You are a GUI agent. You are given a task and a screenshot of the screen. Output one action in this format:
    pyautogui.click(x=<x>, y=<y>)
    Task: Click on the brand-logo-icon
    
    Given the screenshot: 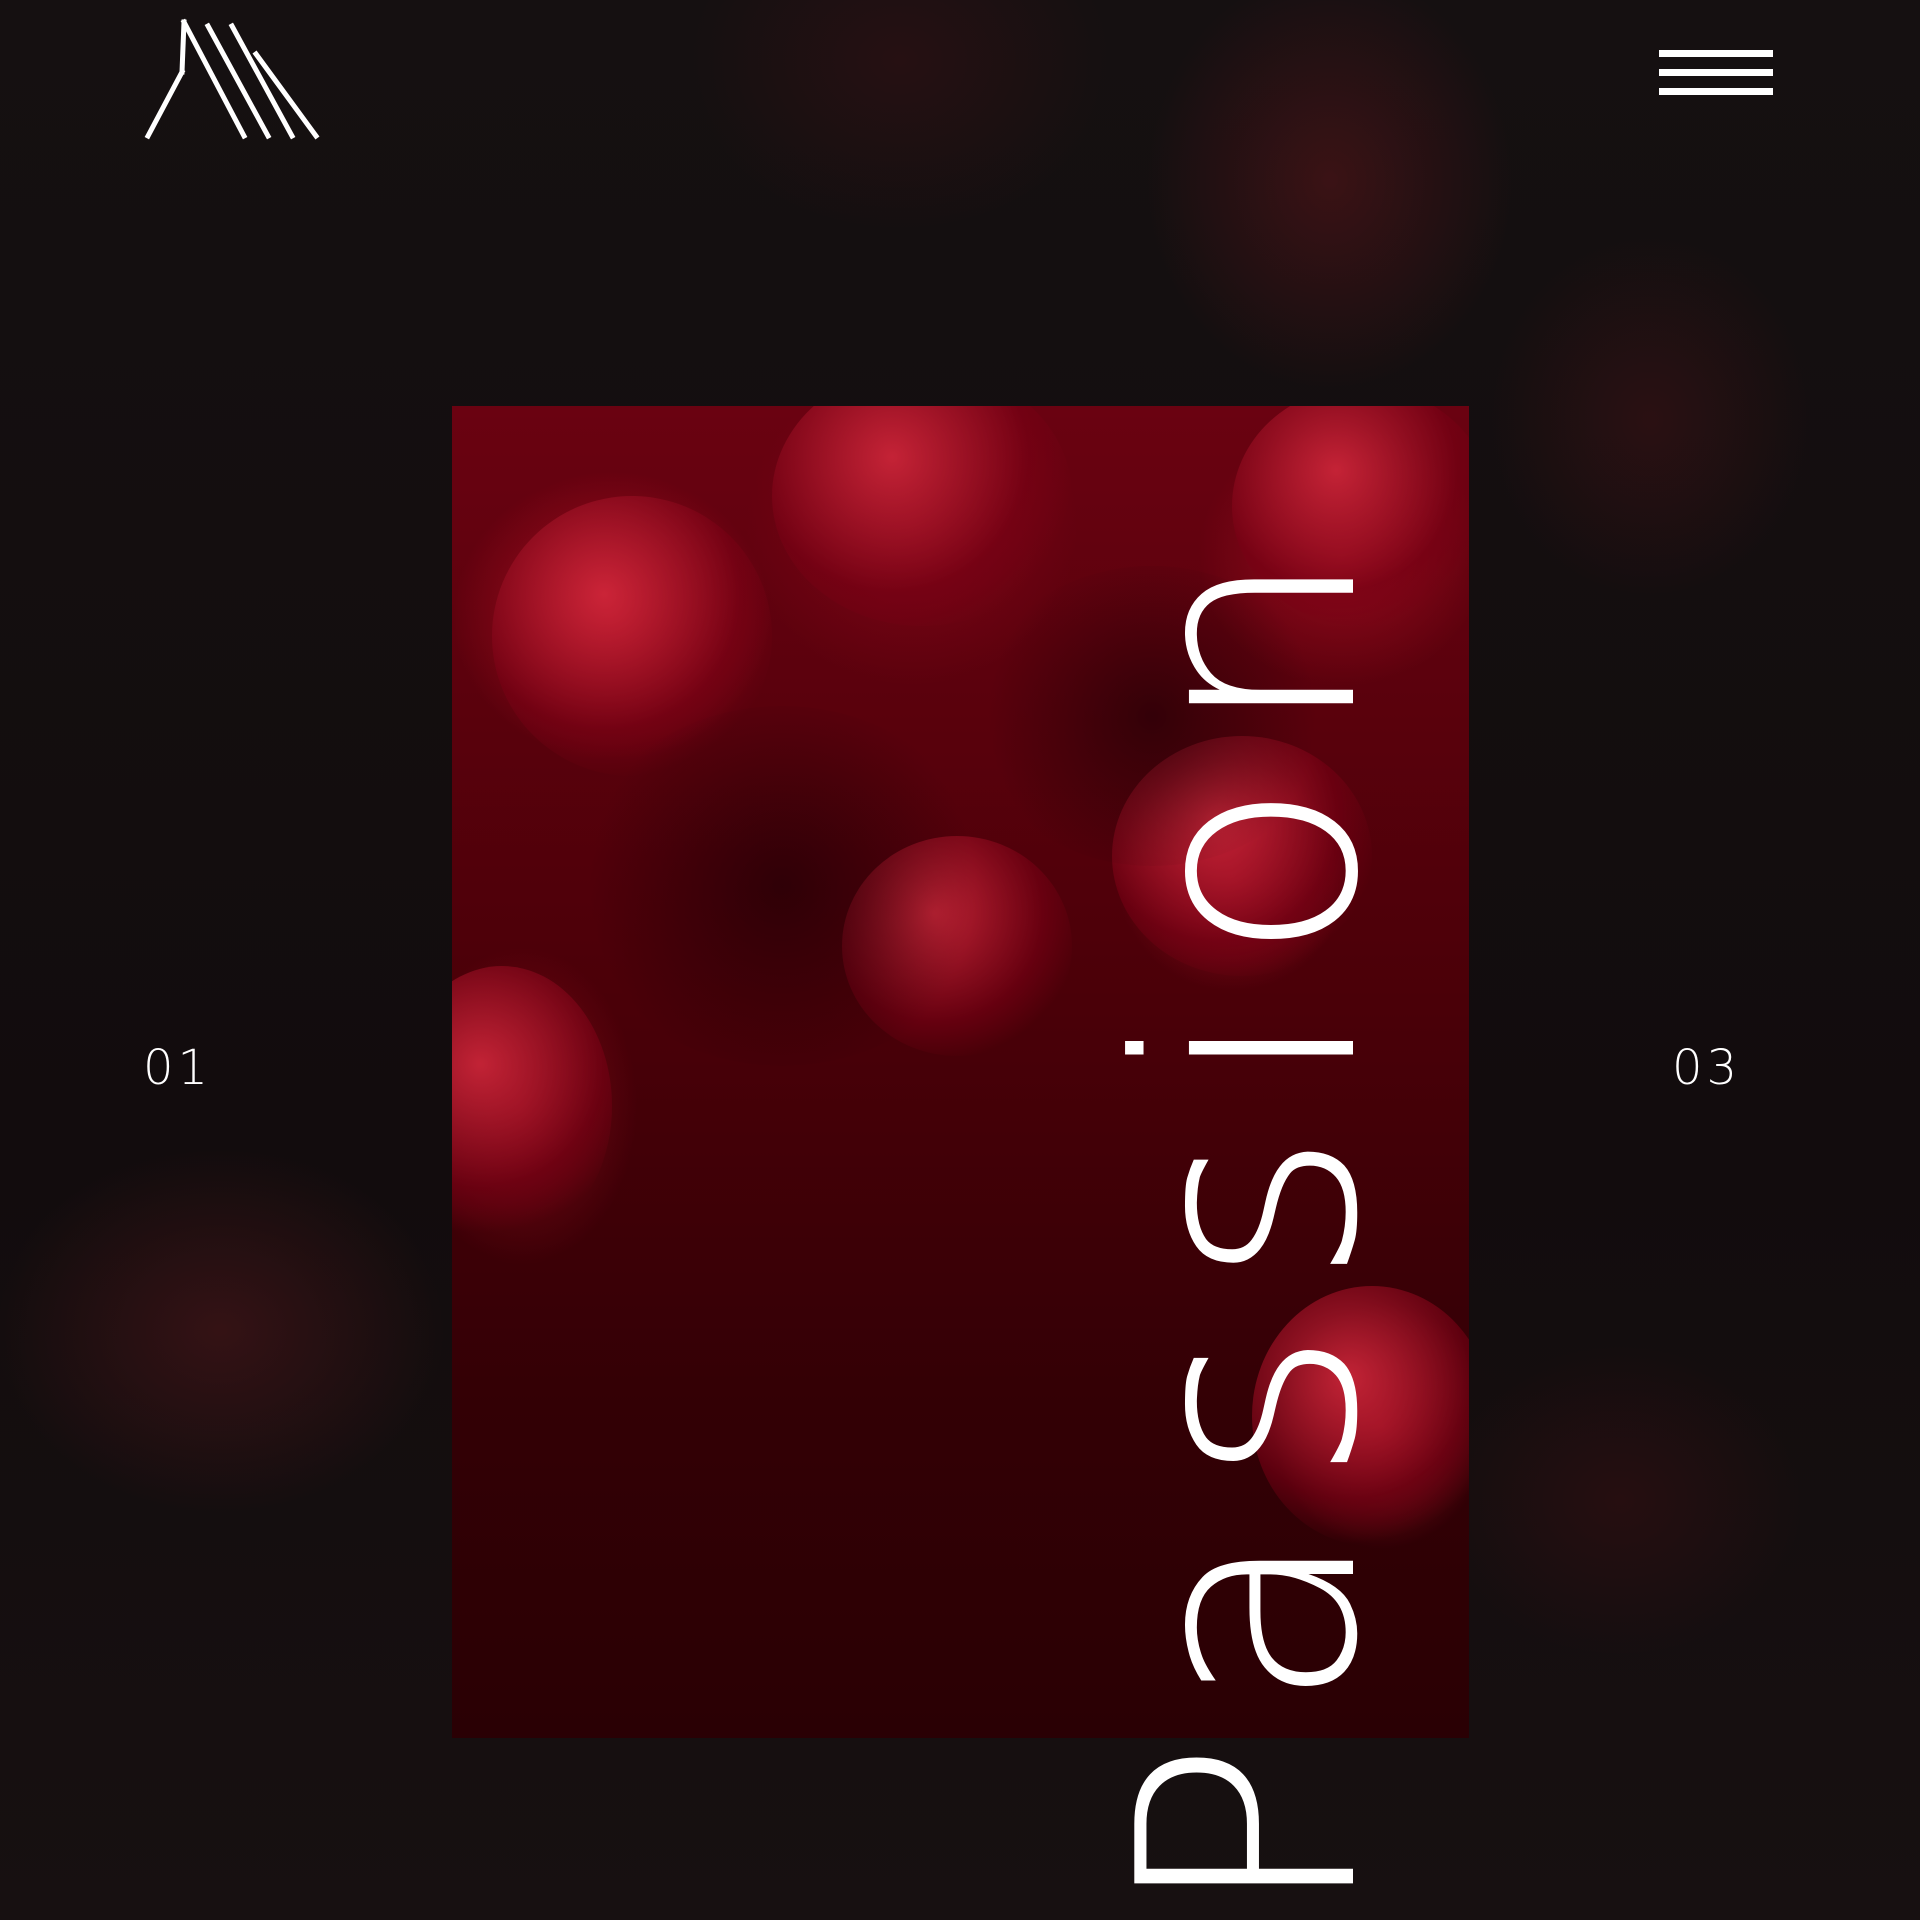 What is the action you would take?
    pyautogui.click(x=230, y=79)
    